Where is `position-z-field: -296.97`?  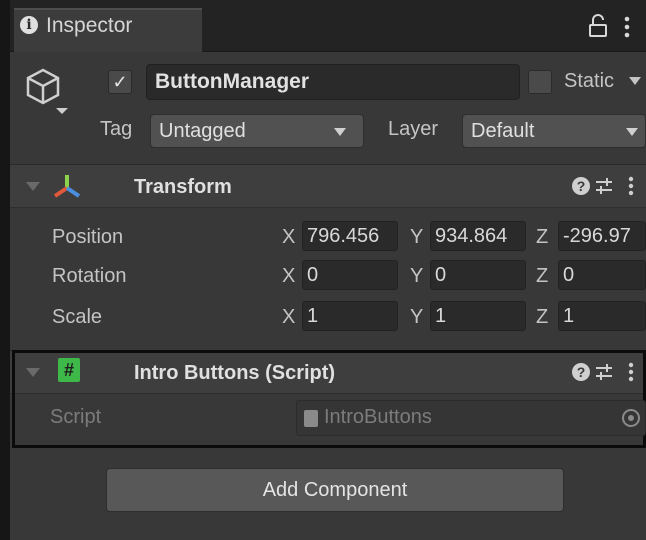 position-z-field: -296.97 is located at coordinates (602, 236).